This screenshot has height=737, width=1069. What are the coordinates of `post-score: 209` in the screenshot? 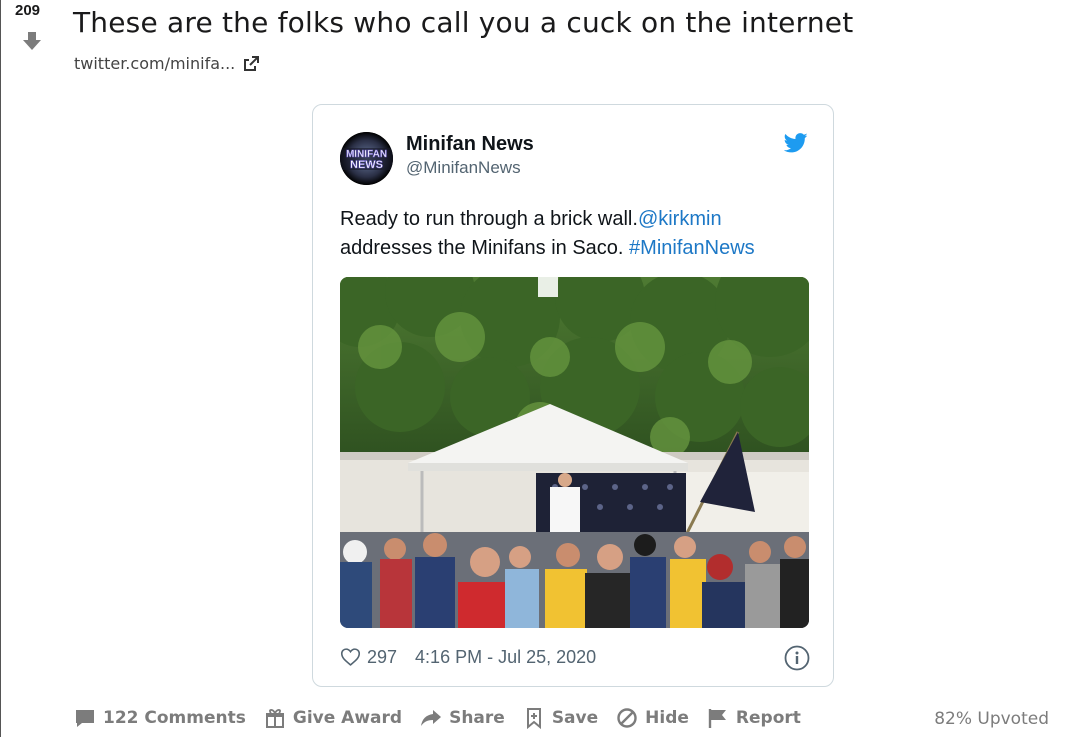 It's located at (28, 10).